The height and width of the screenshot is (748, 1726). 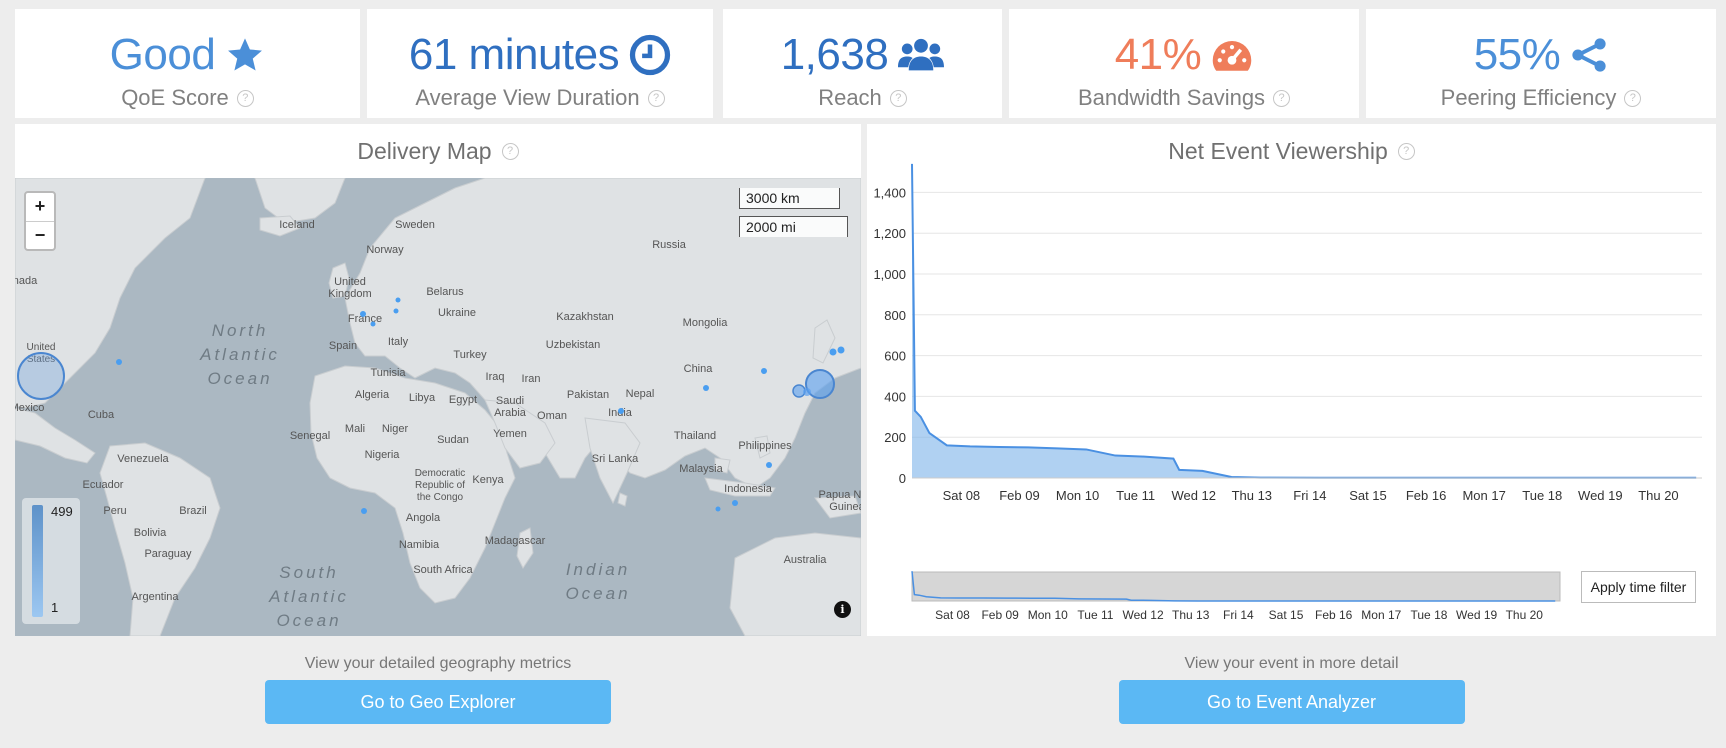 What do you see at coordinates (1426, 495) in the screenshot?
I see `x-tick-label: Feb 16` at bounding box center [1426, 495].